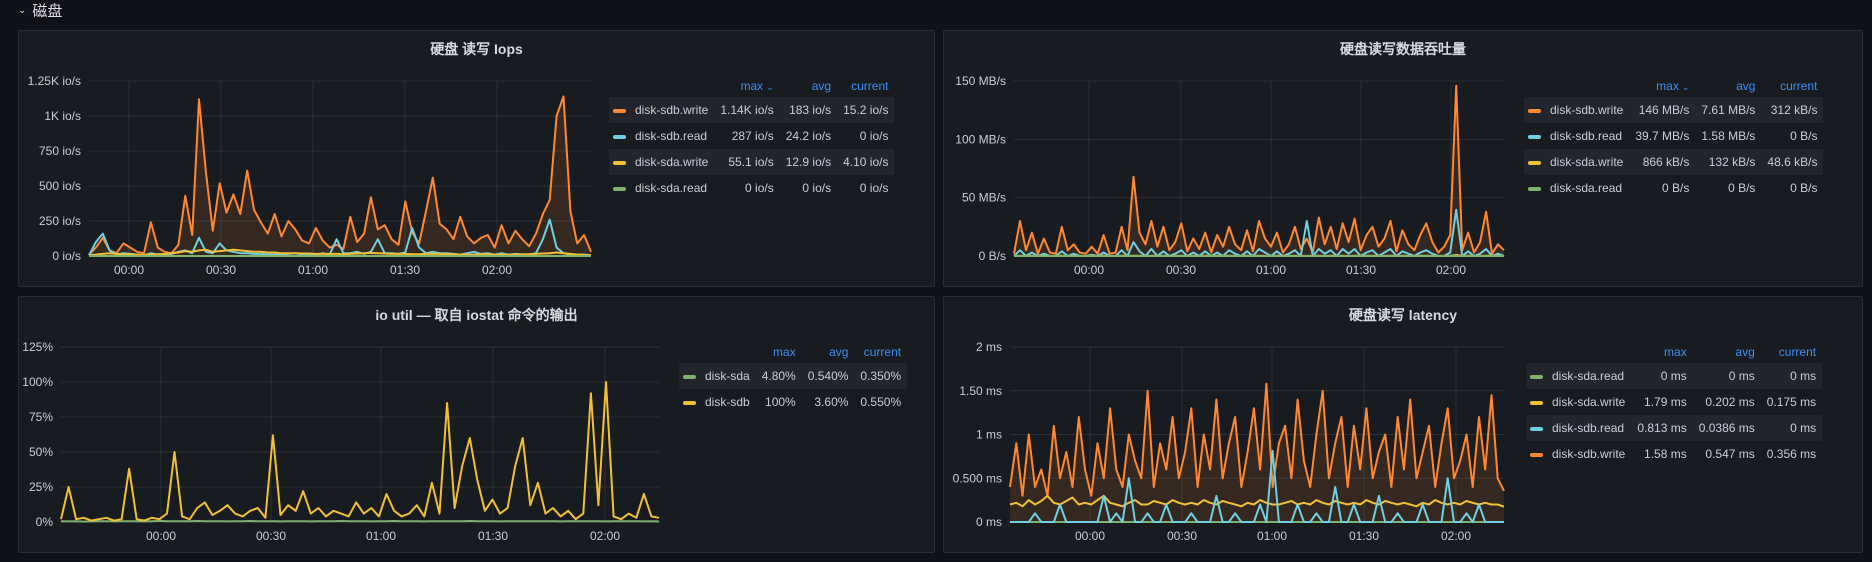 This screenshot has height=562, width=1872. I want to click on legend-value-avg: 0 io/s, so click(817, 188).